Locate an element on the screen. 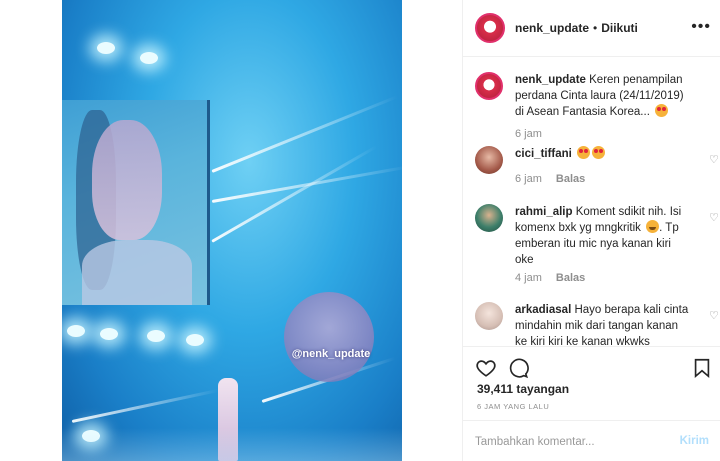 This screenshot has width=720, height=461. stage-floor is located at coordinates (232, 444).